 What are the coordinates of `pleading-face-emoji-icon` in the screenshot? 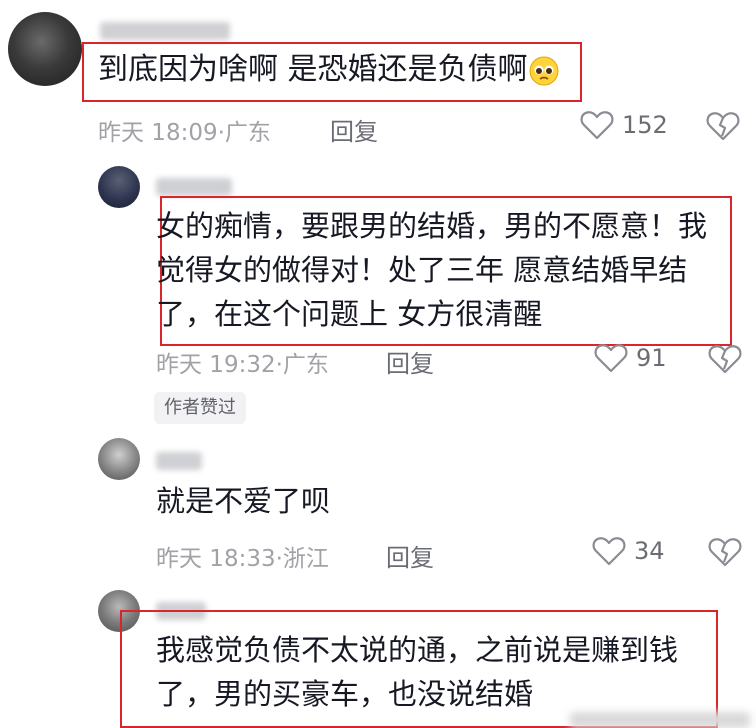 It's located at (544, 71).